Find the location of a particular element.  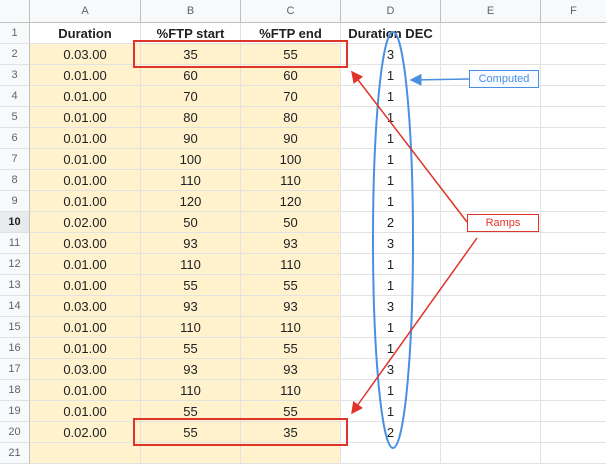

cell-b13: 55 is located at coordinates (191, 285).